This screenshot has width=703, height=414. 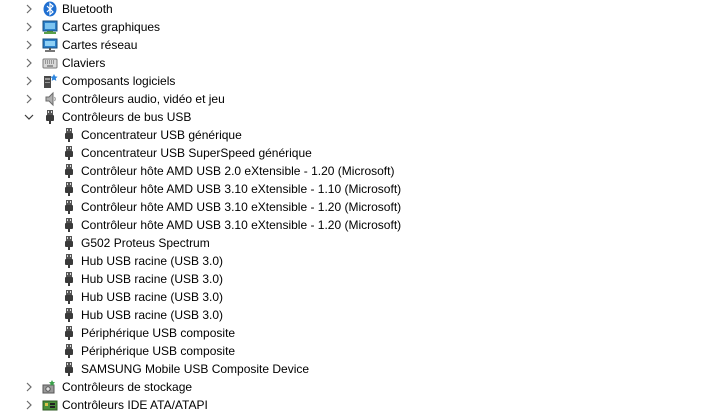 I want to click on tree-item-label: Contrôleurs audio, vidéo et jeu, so click(x=143, y=99).